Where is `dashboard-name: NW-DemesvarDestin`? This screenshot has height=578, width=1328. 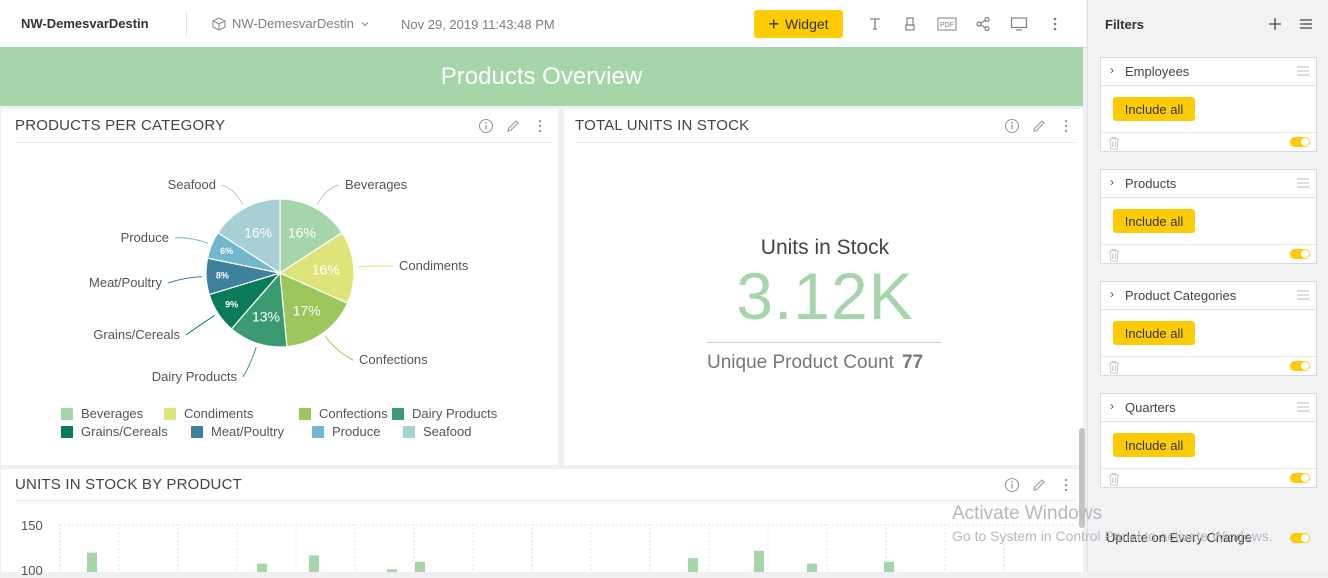
dashboard-name: NW-DemesvarDestin is located at coordinates (85, 23).